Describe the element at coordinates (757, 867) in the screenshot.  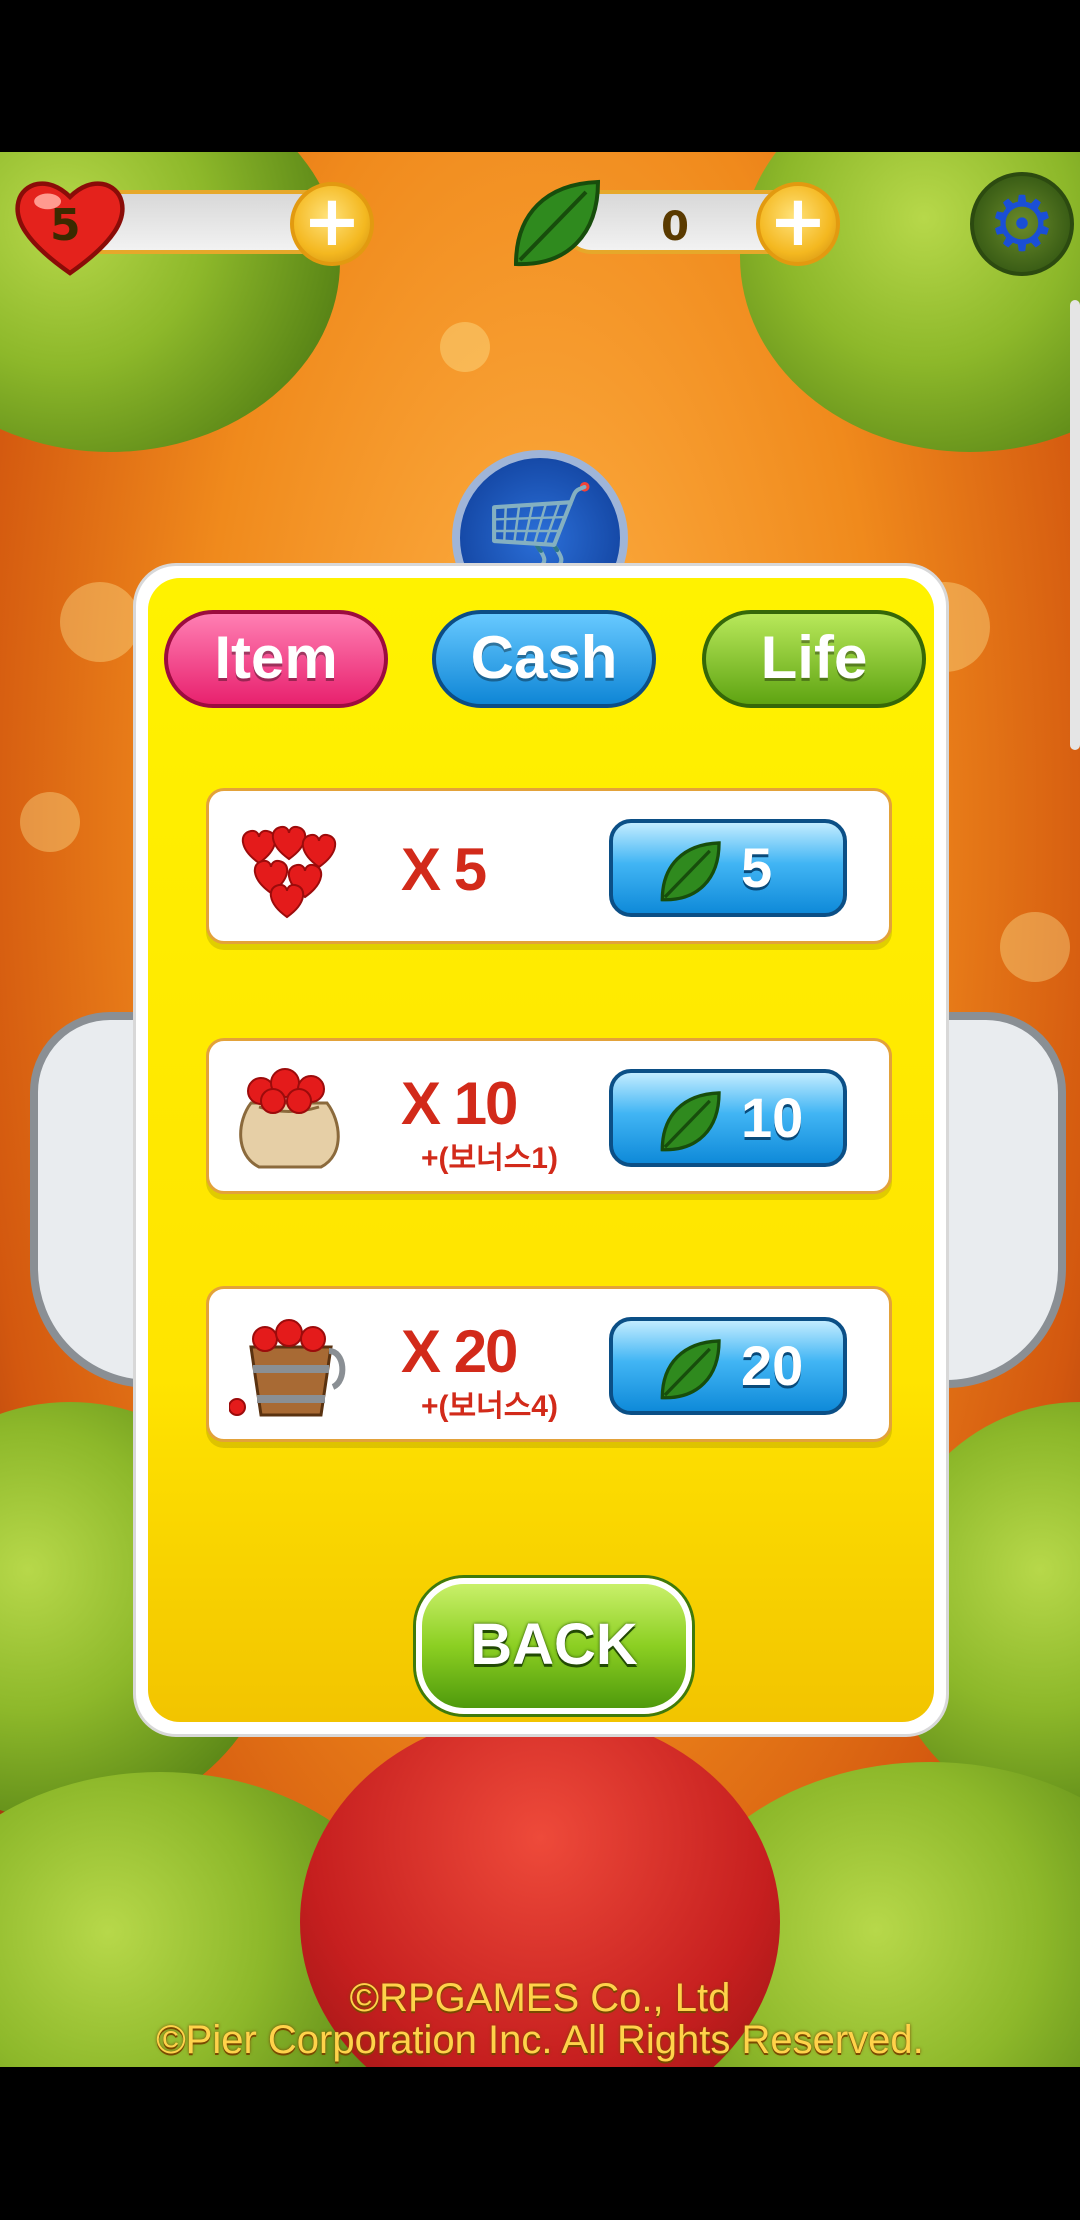
I see `buy-price: 5` at that location.